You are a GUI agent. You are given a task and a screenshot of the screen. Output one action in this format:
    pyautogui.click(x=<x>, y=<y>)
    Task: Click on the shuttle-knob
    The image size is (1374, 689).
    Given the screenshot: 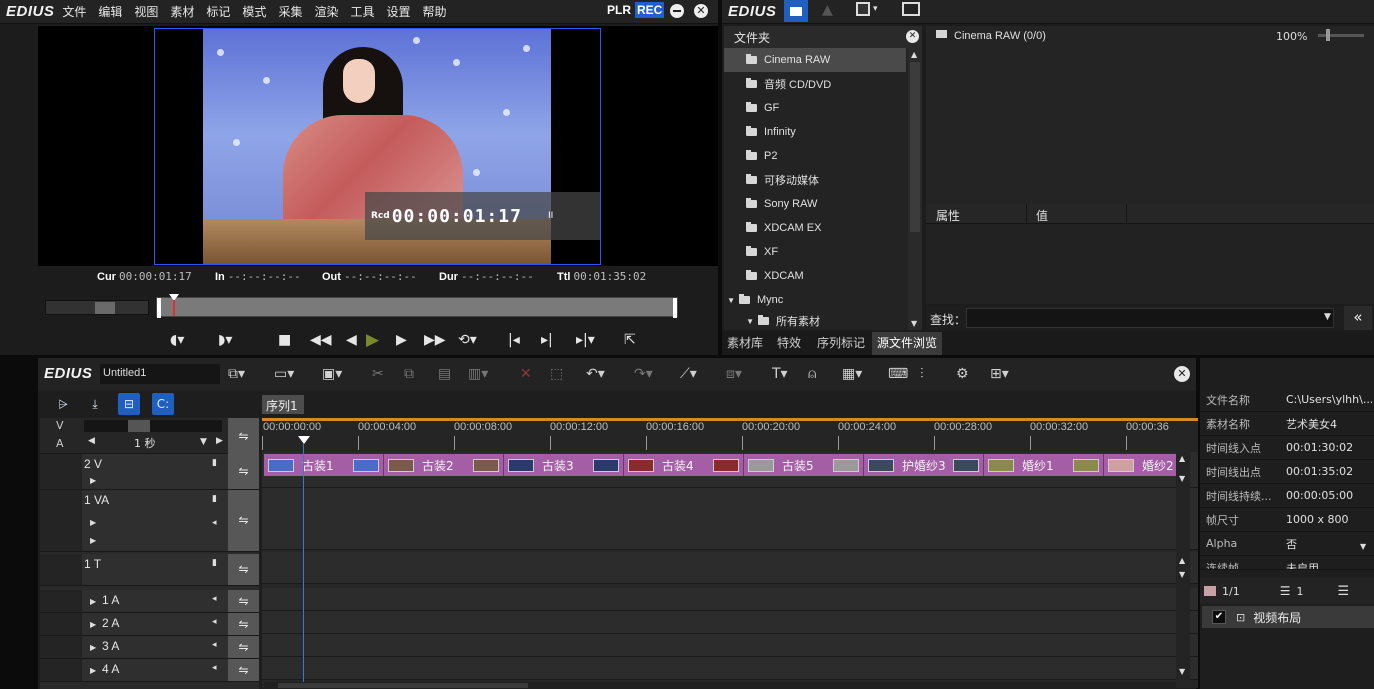 What is the action you would take?
    pyautogui.click(x=105, y=308)
    